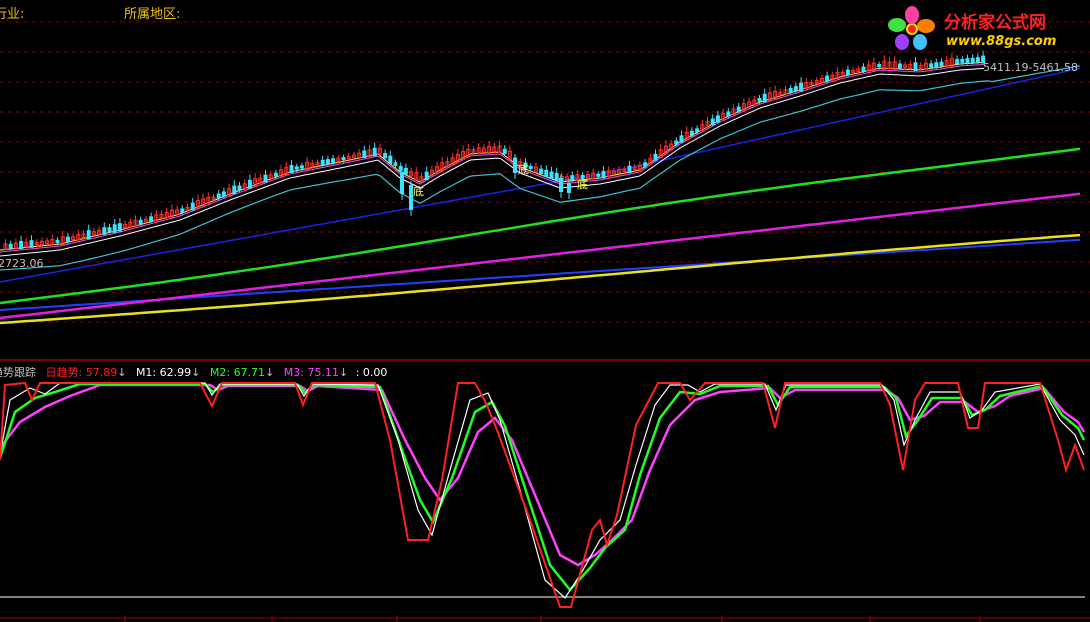 Image resolution: width=1090 pixels, height=622 pixels. Describe the element at coordinates (540, 279) in the screenshot. I see `ma-yellow-line` at that location.